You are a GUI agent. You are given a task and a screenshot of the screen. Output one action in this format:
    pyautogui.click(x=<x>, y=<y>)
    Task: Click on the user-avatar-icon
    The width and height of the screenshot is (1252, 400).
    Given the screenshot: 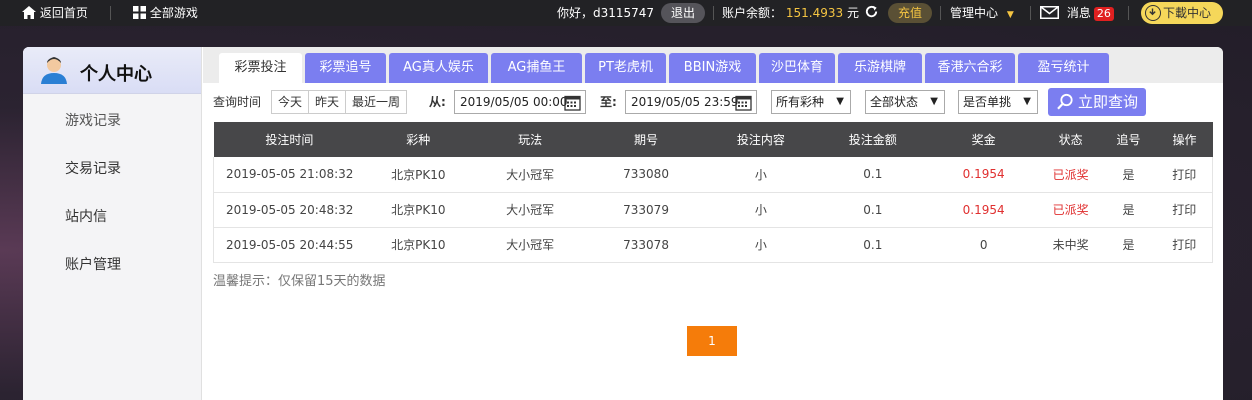 What is the action you would take?
    pyautogui.click(x=54, y=70)
    